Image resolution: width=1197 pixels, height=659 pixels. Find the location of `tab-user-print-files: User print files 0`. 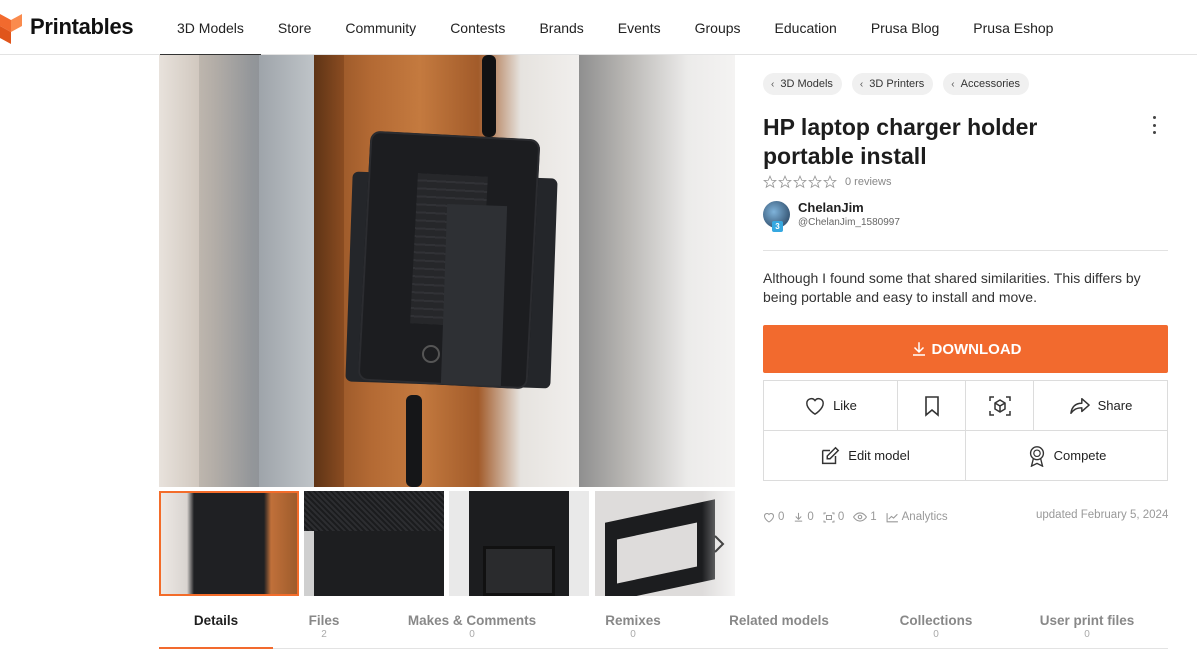

tab-user-print-files: User print files 0 is located at coordinates (1087, 626).